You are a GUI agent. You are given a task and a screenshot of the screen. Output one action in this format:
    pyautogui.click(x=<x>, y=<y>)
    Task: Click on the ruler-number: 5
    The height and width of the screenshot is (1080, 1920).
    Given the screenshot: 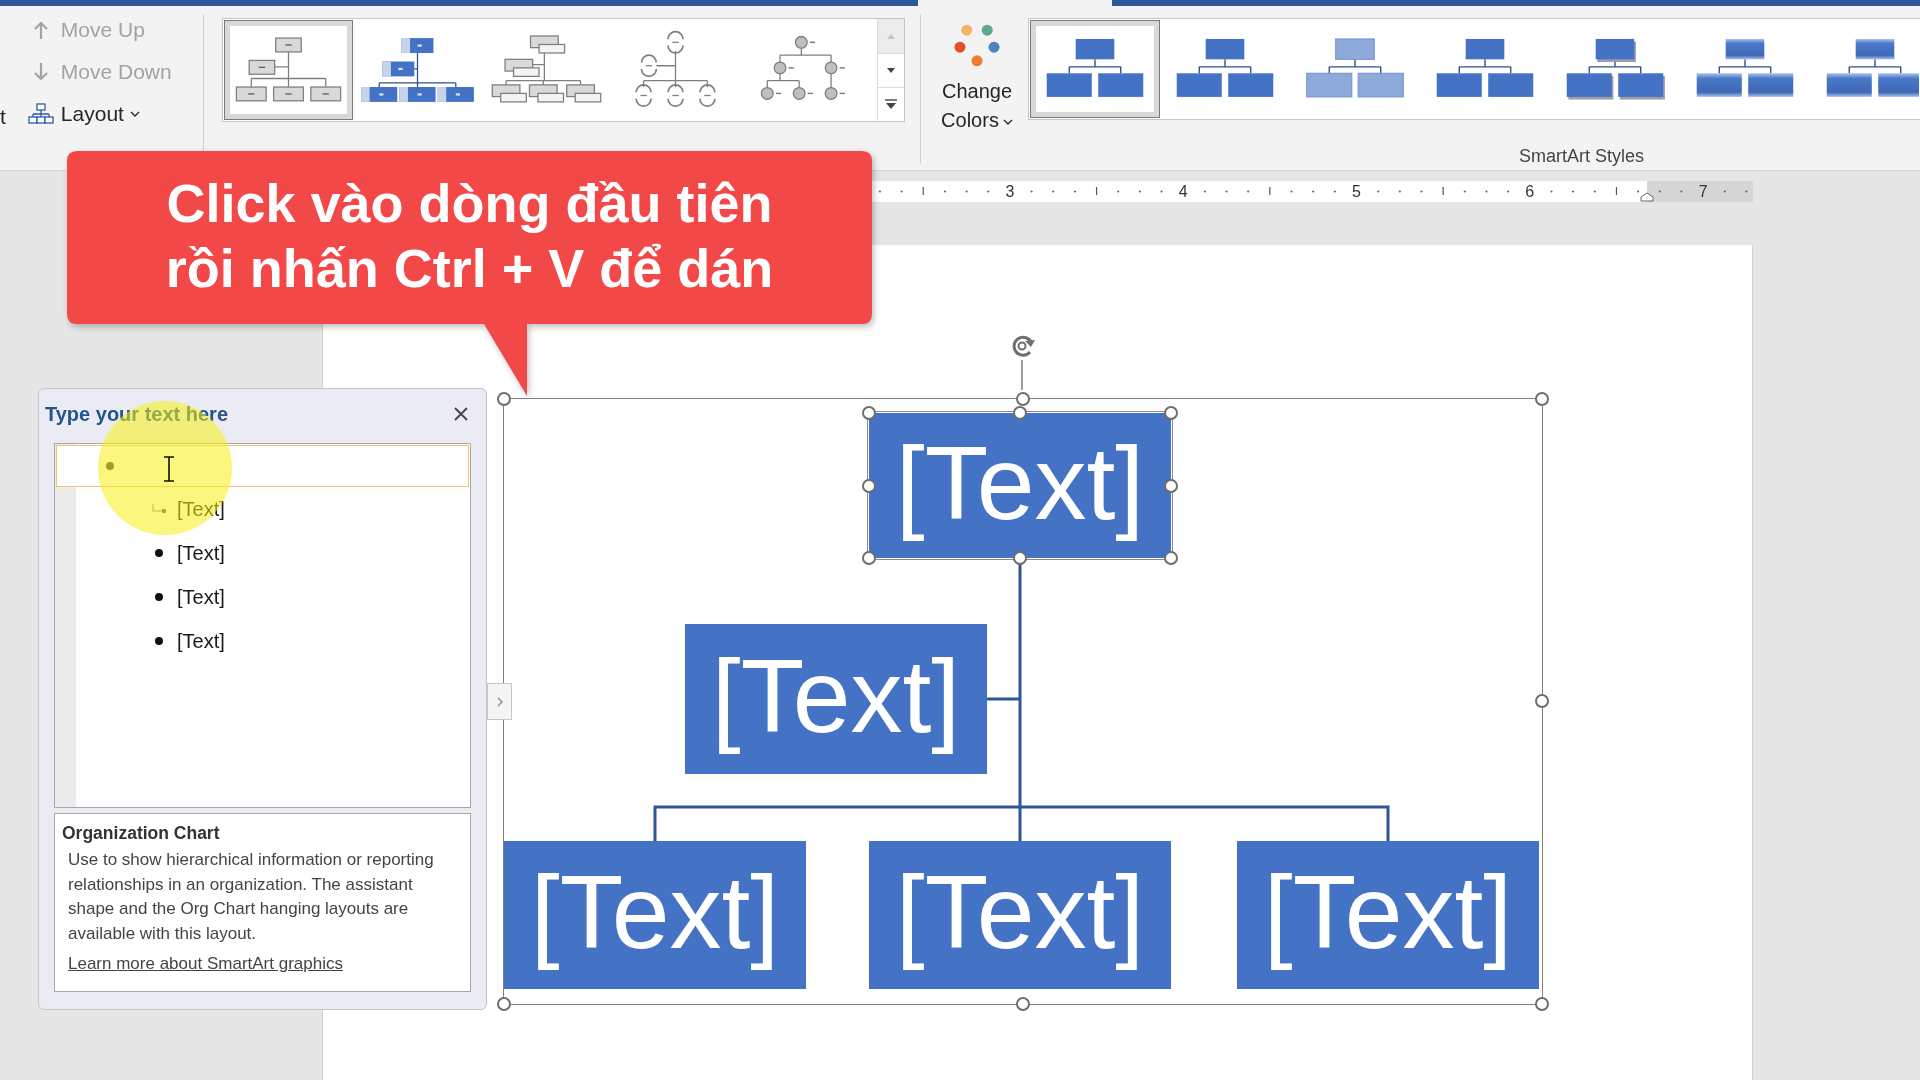 What is the action you would take?
    pyautogui.click(x=1356, y=192)
    